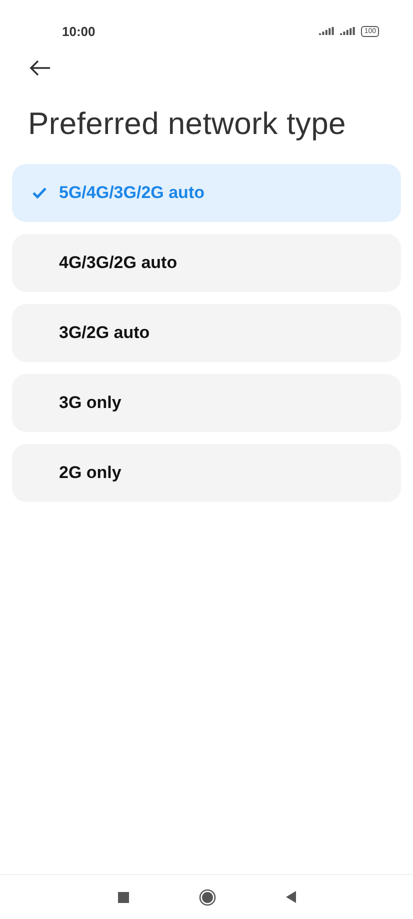  What do you see at coordinates (207, 897) in the screenshot?
I see `home-icon` at bounding box center [207, 897].